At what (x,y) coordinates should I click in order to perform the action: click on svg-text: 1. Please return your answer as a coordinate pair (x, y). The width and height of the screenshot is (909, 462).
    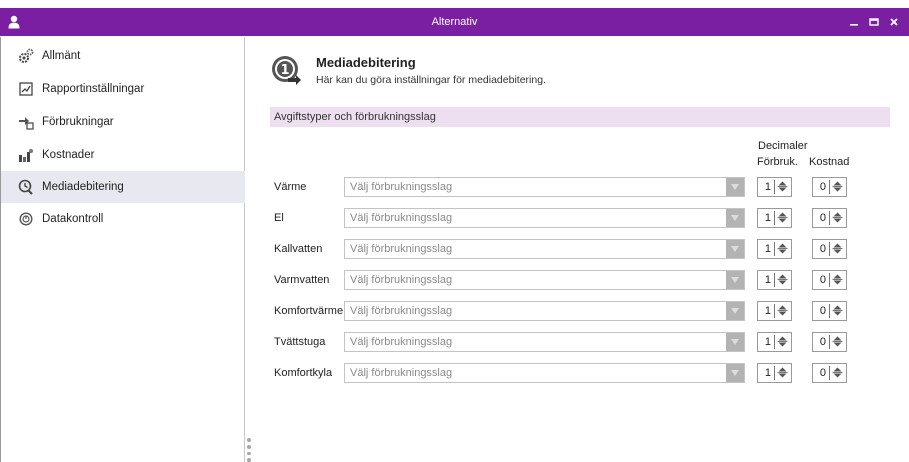
    Looking at the image, I should click on (284, 70).